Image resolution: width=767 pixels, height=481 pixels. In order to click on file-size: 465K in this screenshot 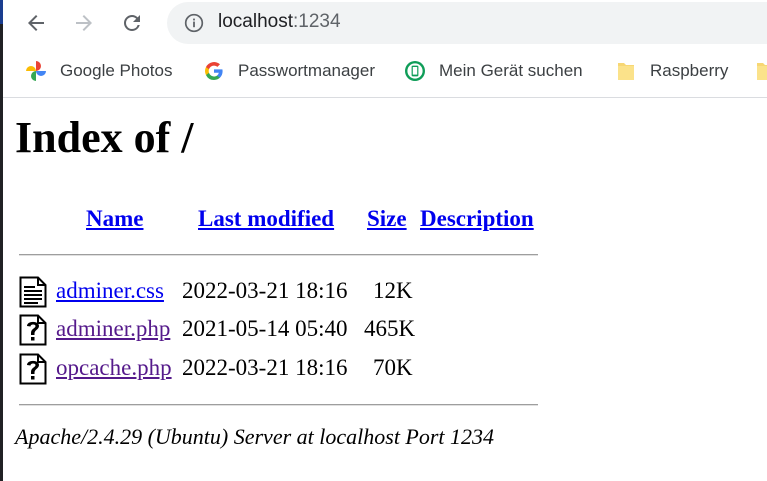, I will do `click(390, 328)`.